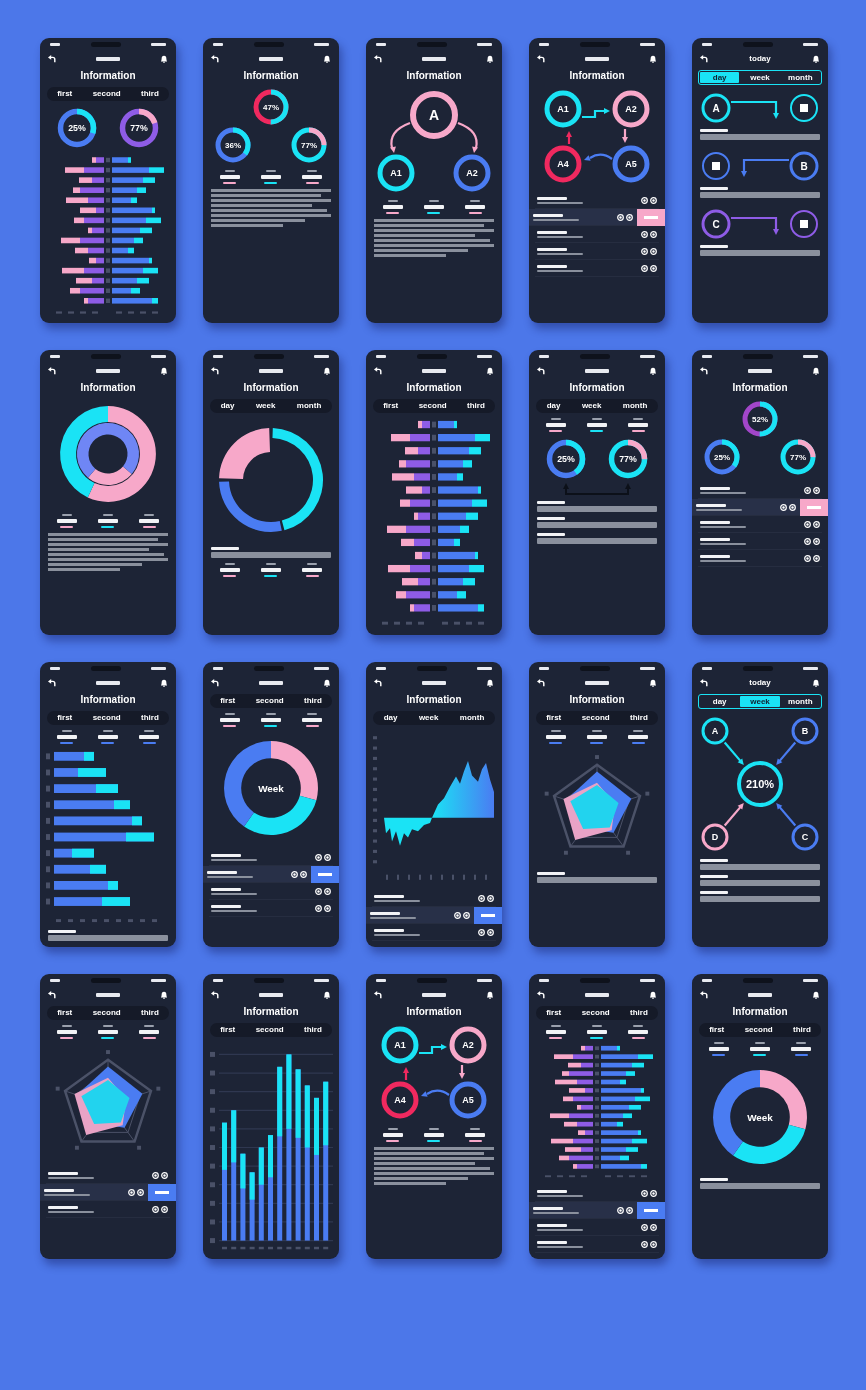 The image size is (866, 1390). I want to click on progress-ring: 47%, so click(271, 107).